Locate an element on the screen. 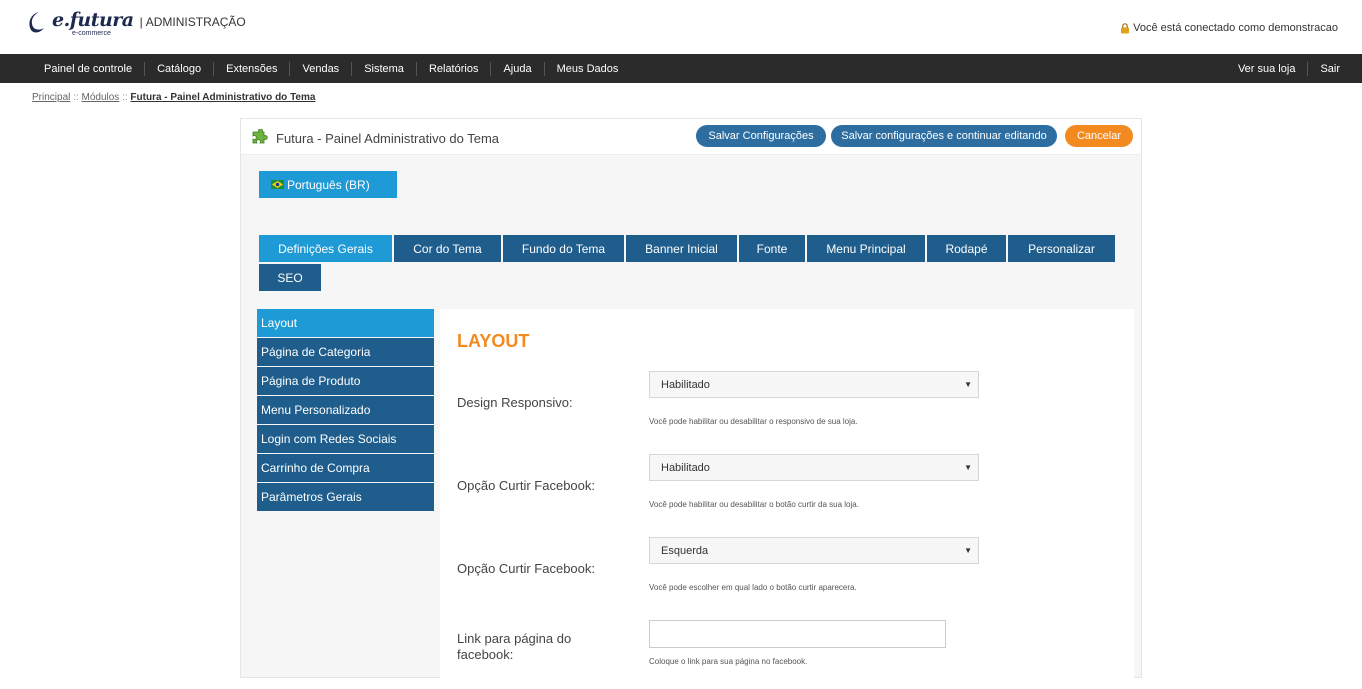 Image resolution: width=1362 pixels, height=689 pixels. lock-icon is located at coordinates (1125, 27).